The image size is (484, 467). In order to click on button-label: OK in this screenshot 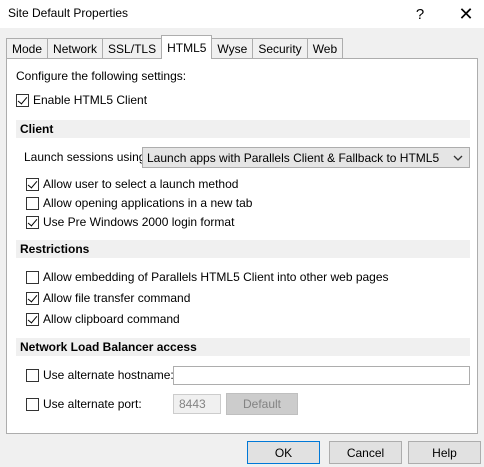, I will do `click(283, 452)`.